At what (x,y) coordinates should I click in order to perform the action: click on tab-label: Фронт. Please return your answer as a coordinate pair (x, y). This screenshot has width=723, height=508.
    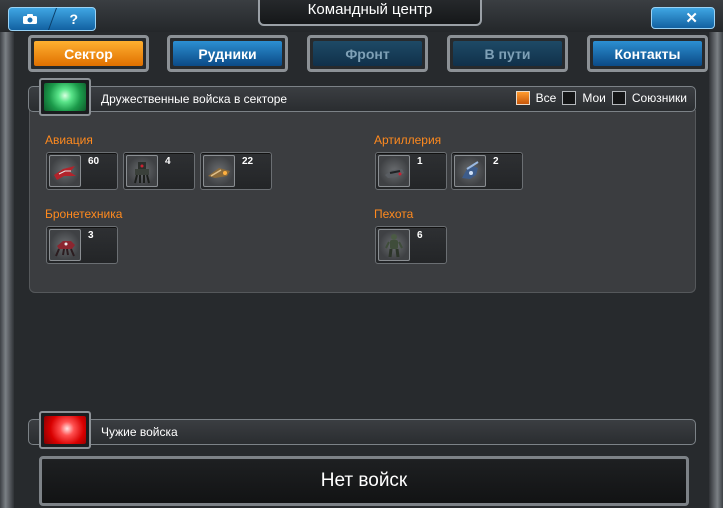
    Looking at the image, I should click on (367, 53).